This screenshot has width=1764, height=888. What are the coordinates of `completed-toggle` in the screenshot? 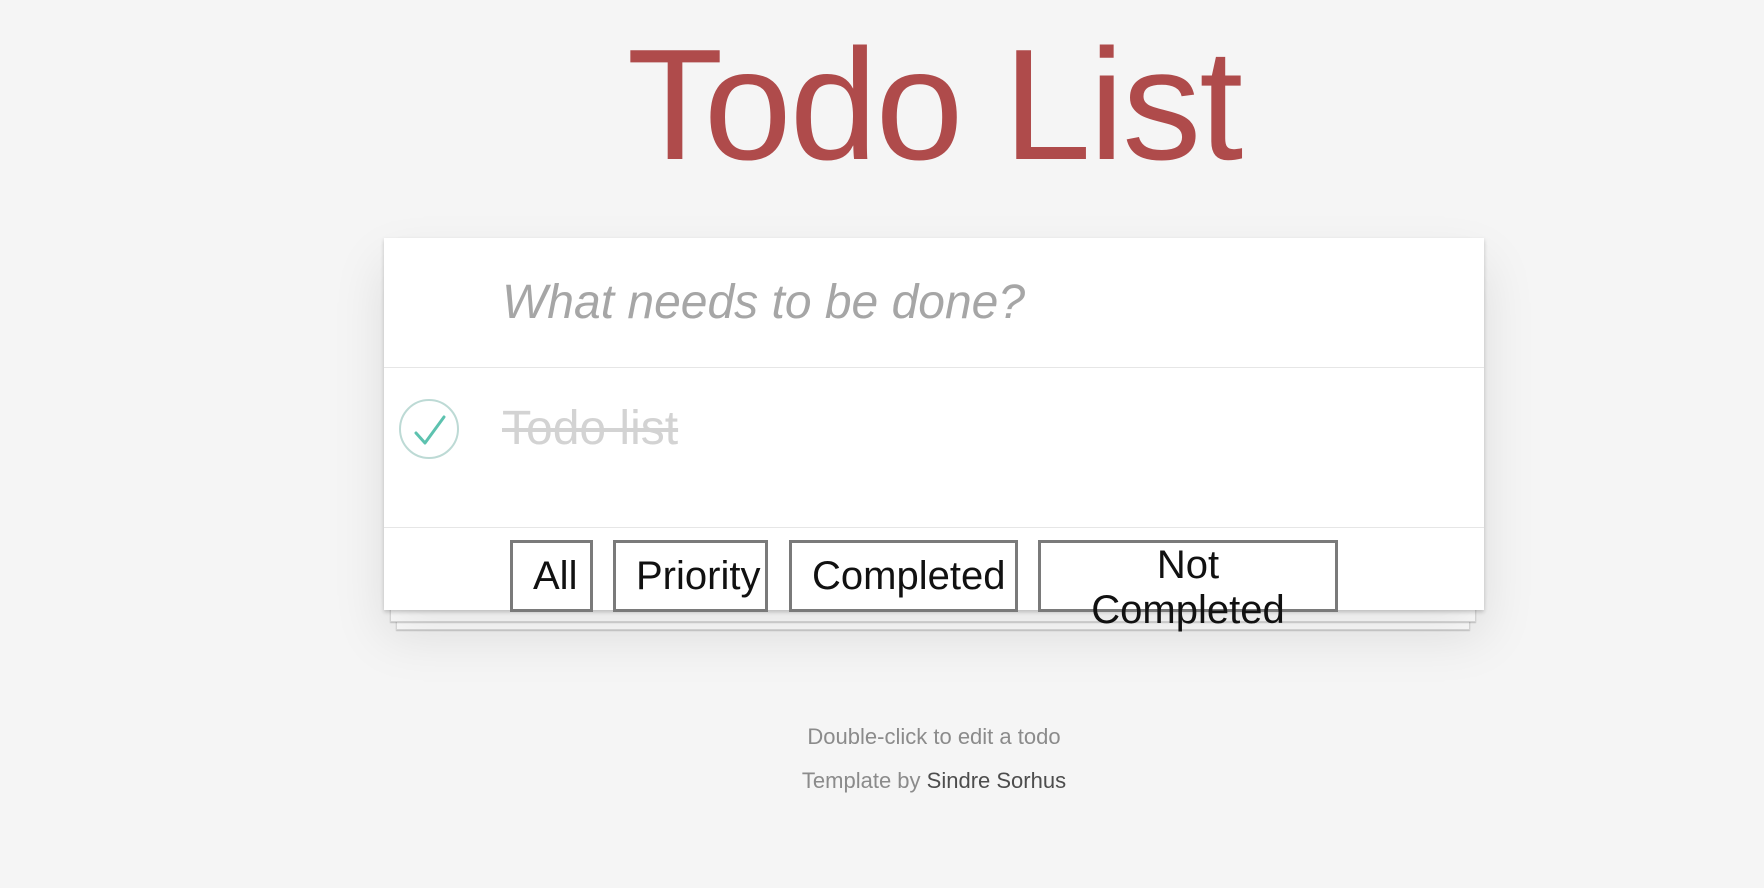 It's located at (429, 429).